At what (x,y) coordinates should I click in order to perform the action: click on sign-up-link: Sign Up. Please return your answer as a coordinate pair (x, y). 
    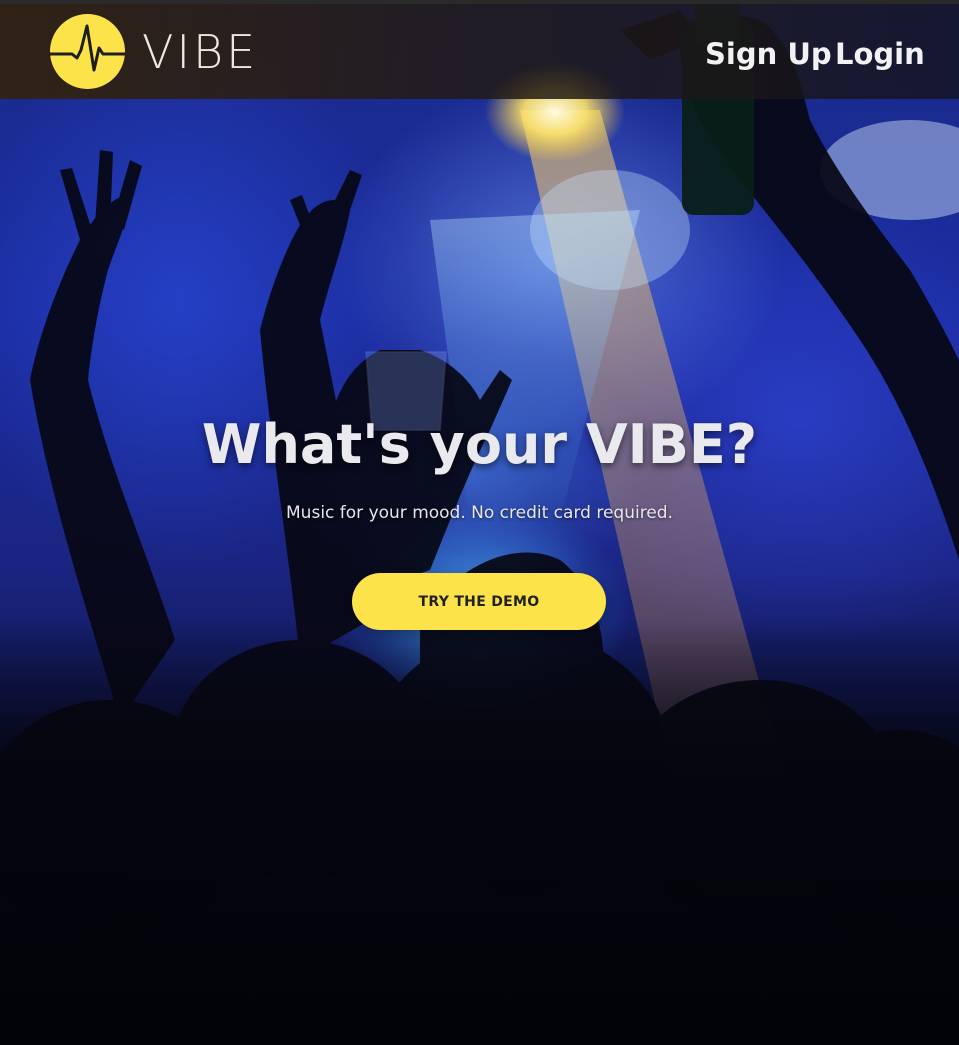
    Looking at the image, I should click on (768, 54).